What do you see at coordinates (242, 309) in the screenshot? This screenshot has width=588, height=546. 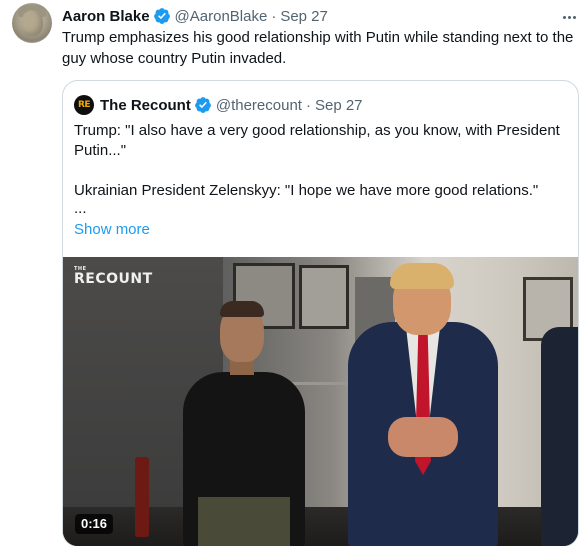 I see `video-person-left-hair` at bounding box center [242, 309].